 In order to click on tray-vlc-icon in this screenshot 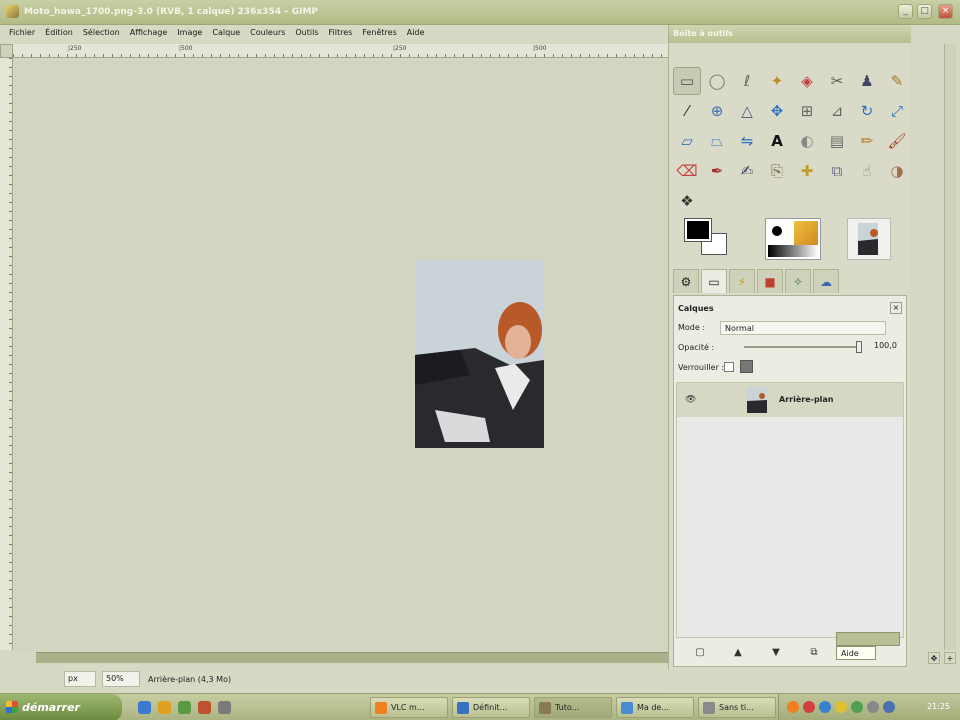, I will do `click(793, 707)`.